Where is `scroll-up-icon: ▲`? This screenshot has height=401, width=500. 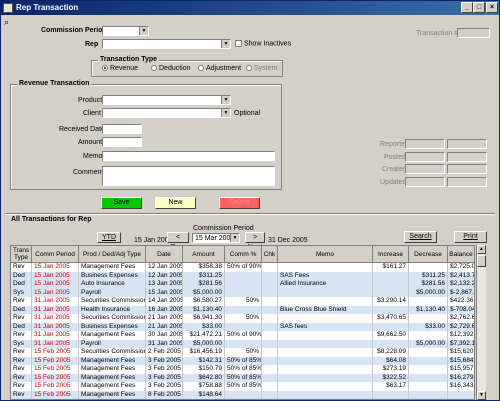
scroll-up-icon: ▲ is located at coordinates (481, 249).